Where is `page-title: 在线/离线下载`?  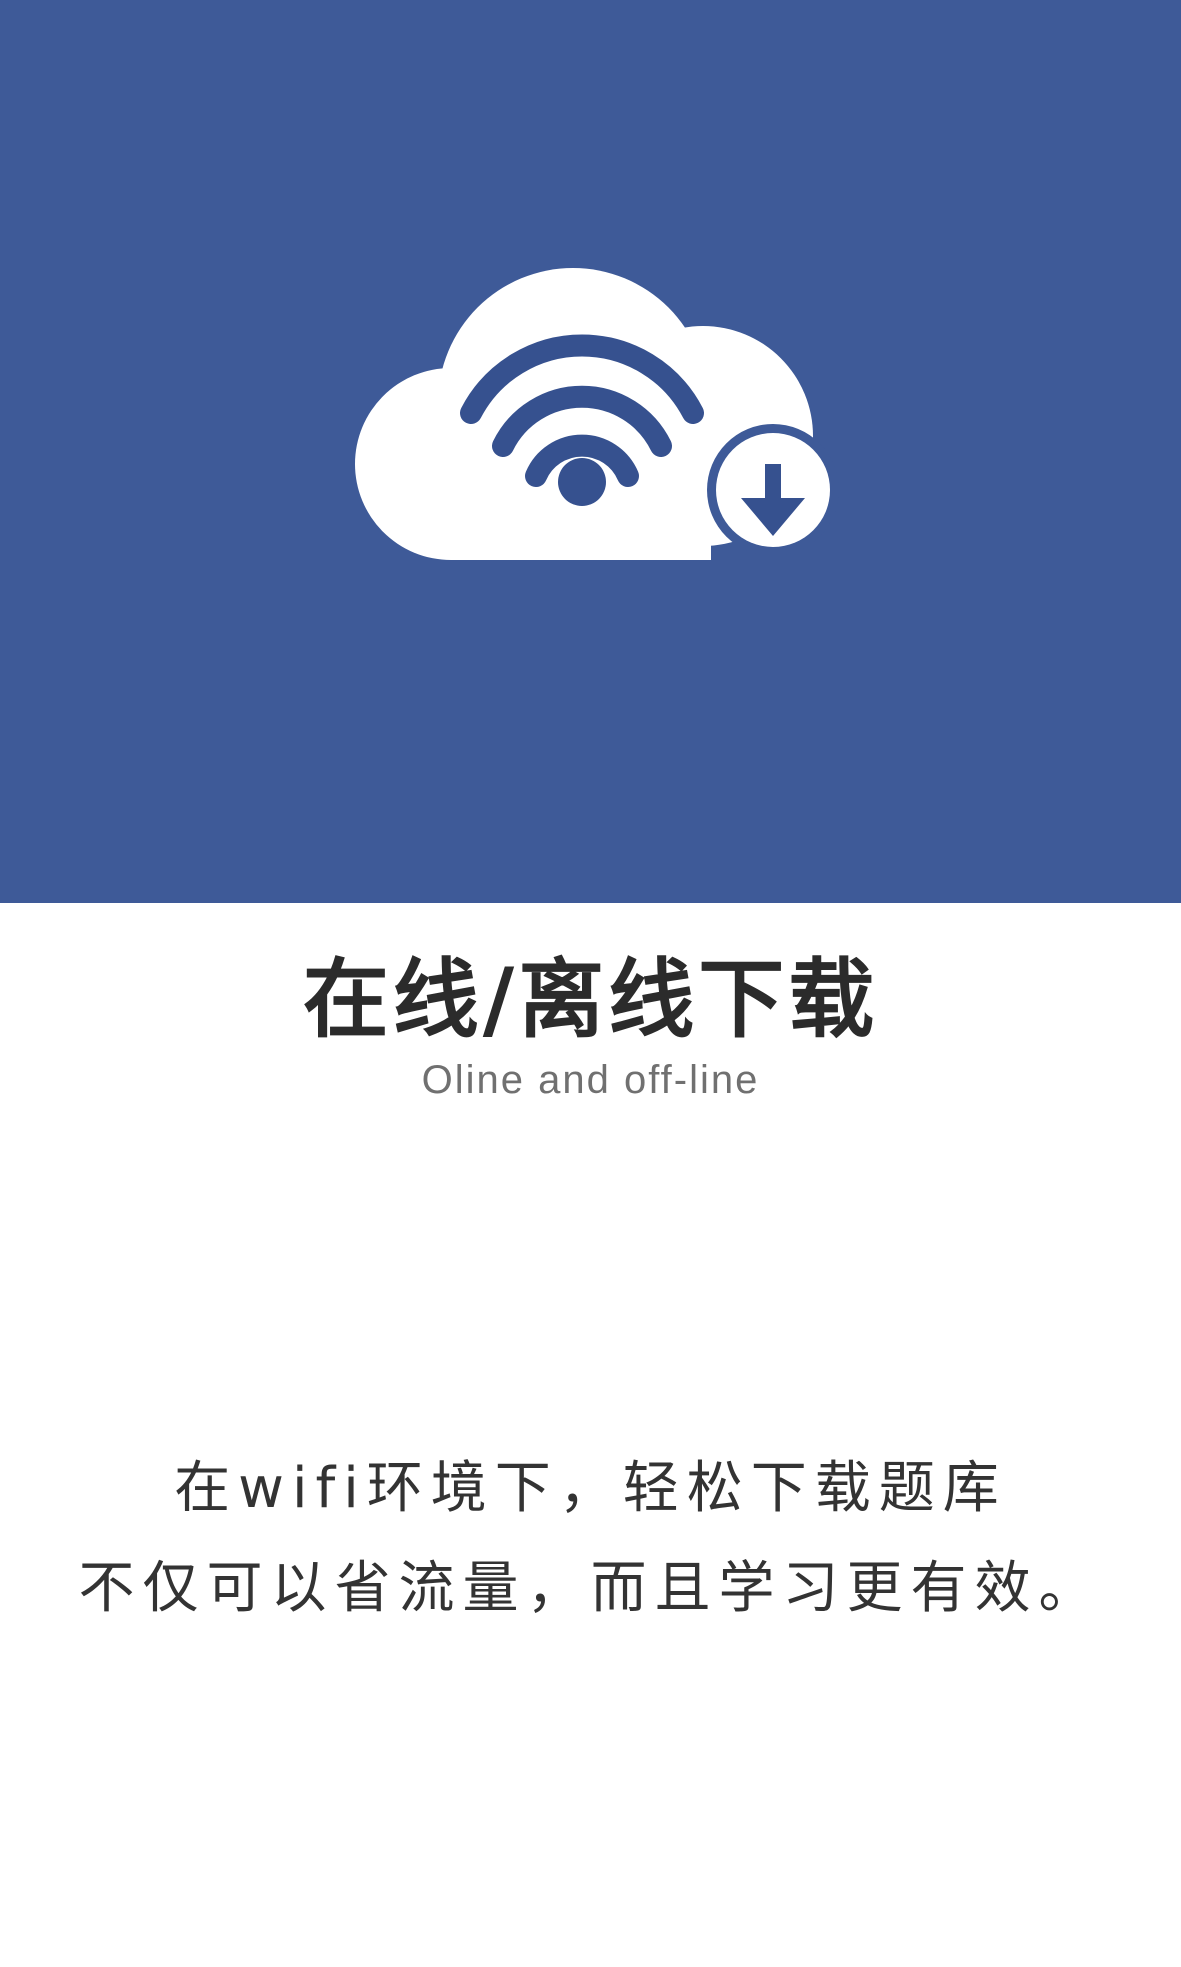 page-title: 在线/离线下载 is located at coordinates (590, 1000).